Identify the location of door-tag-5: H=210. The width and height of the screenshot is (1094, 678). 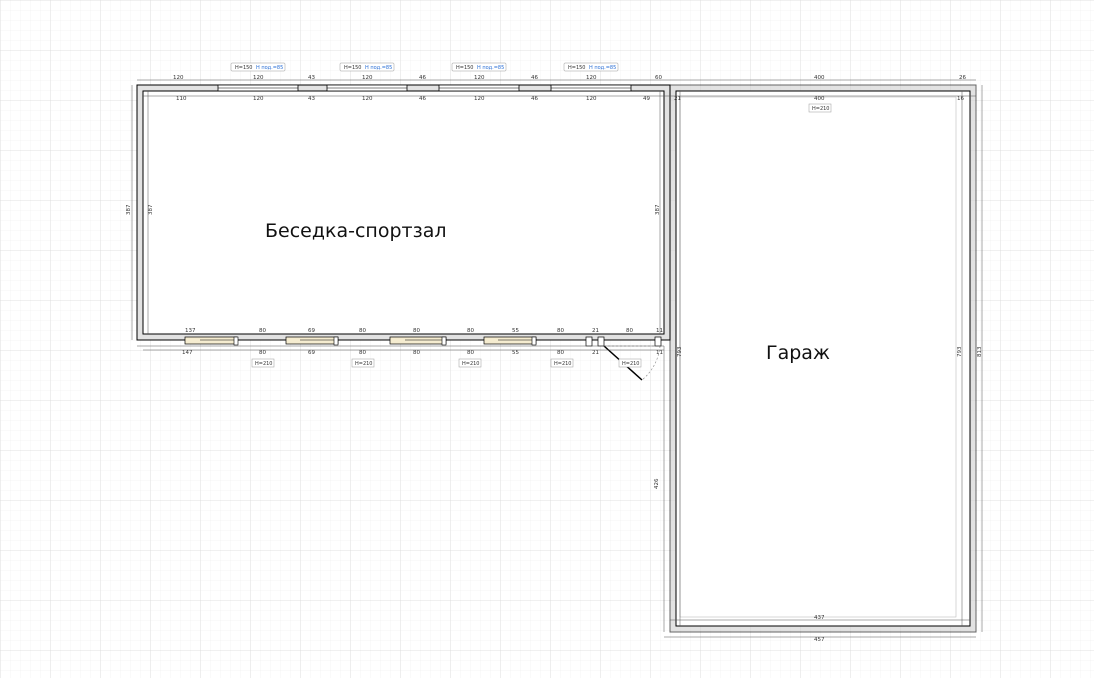
(630, 363).